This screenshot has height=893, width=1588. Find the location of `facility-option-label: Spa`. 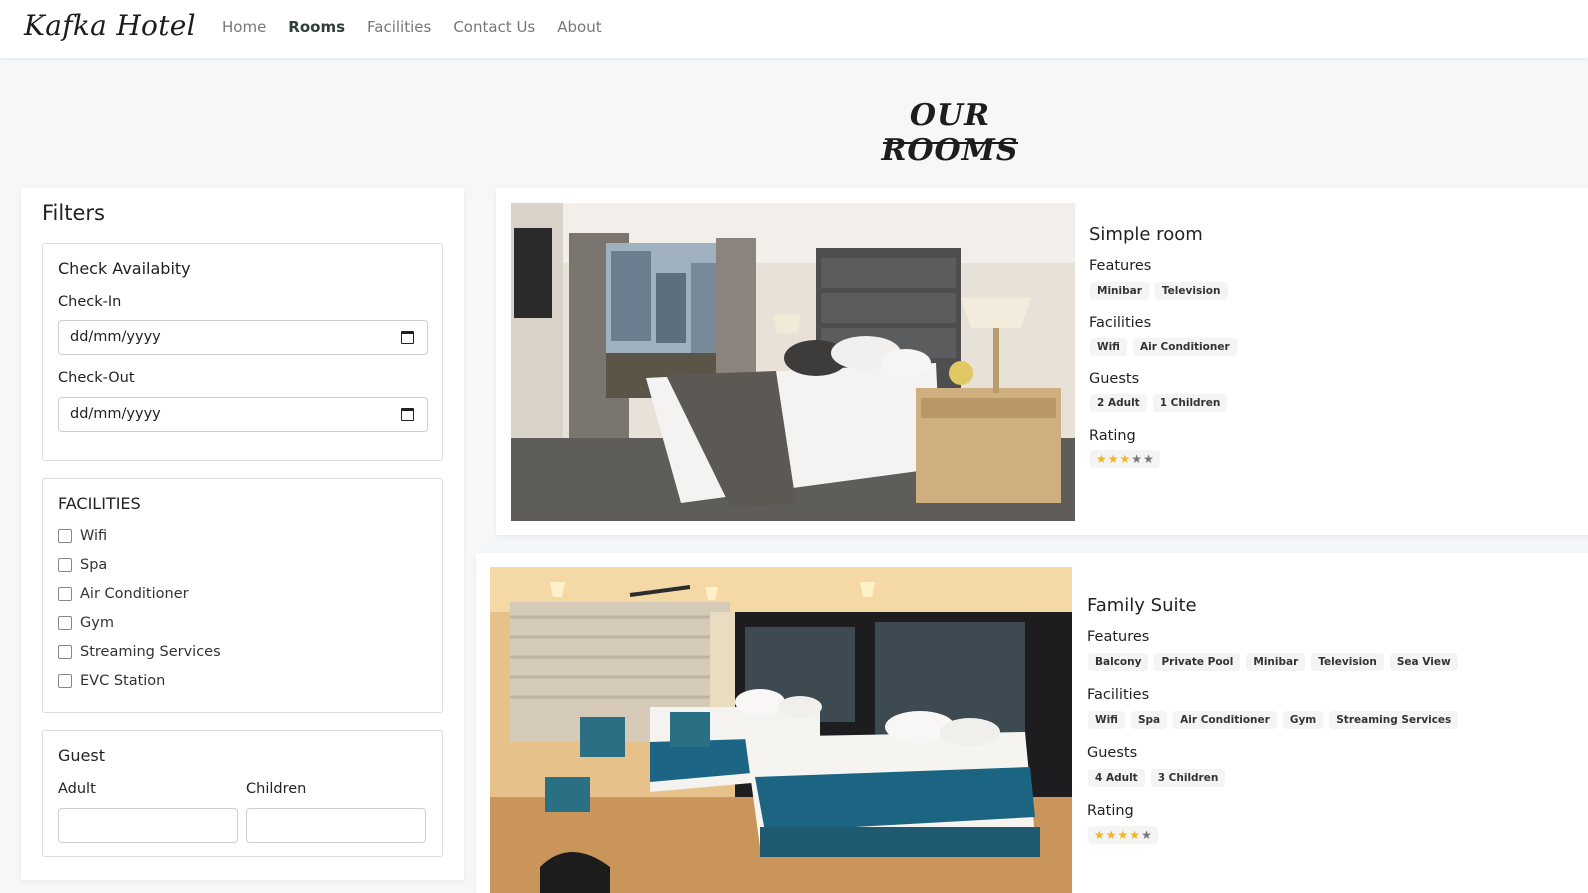

facility-option-label: Spa is located at coordinates (94, 565).